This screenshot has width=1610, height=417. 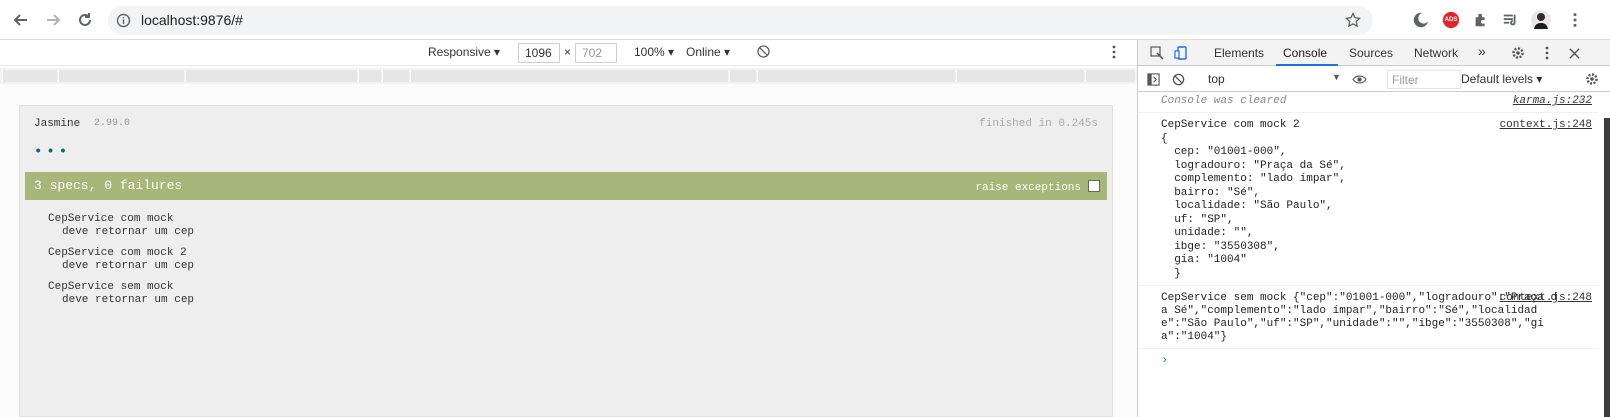 What do you see at coordinates (1371, 53) in the screenshot?
I see `tab-sources: Sources` at bounding box center [1371, 53].